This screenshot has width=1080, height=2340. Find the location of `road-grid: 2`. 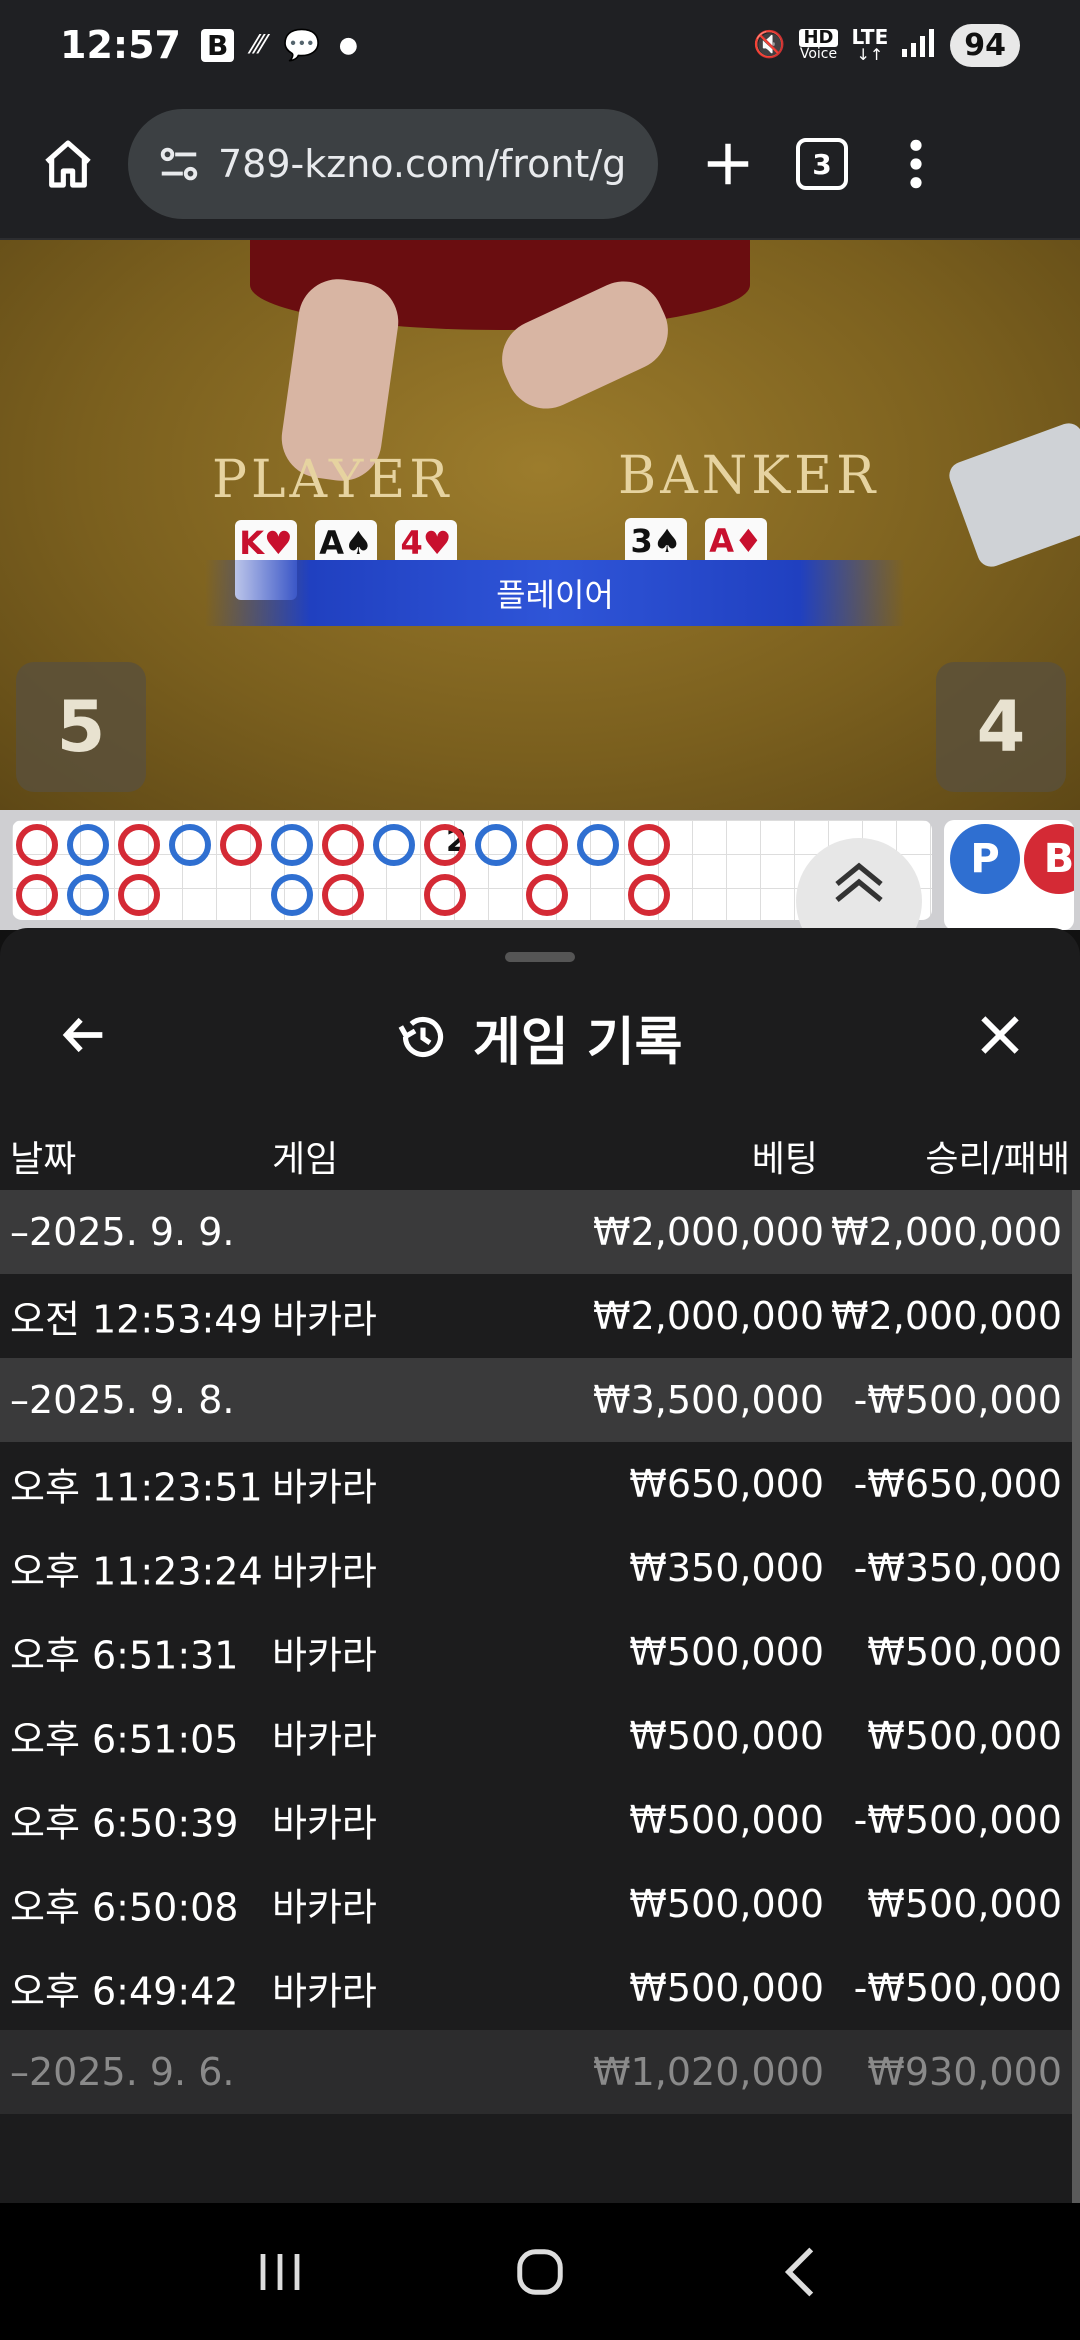

road-grid: 2 is located at coordinates (472, 870).